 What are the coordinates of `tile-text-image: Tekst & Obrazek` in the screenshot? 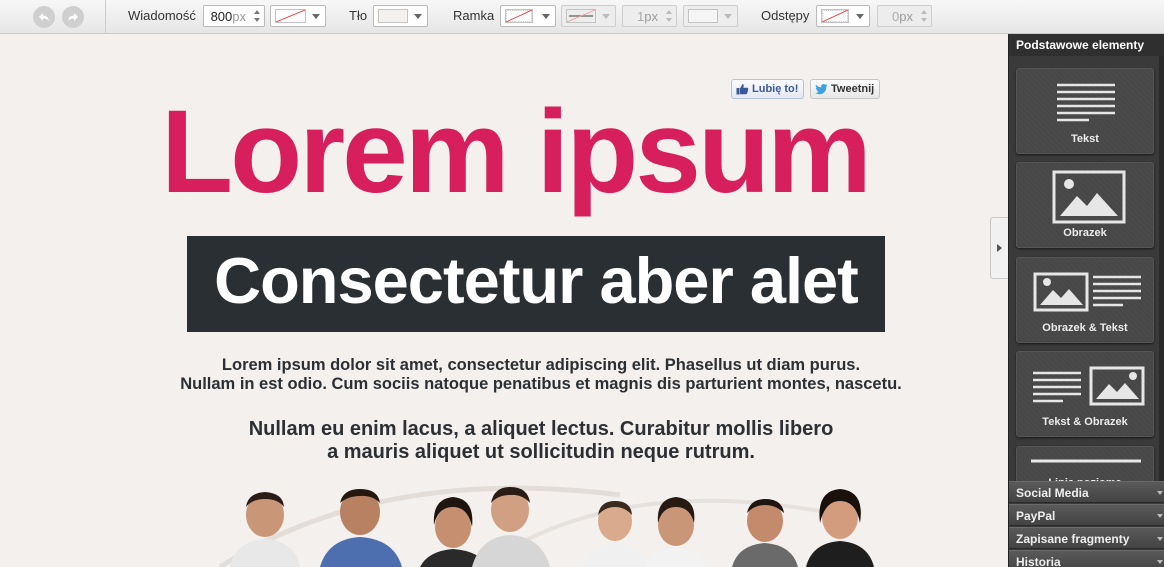 It's located at (1085, 394).